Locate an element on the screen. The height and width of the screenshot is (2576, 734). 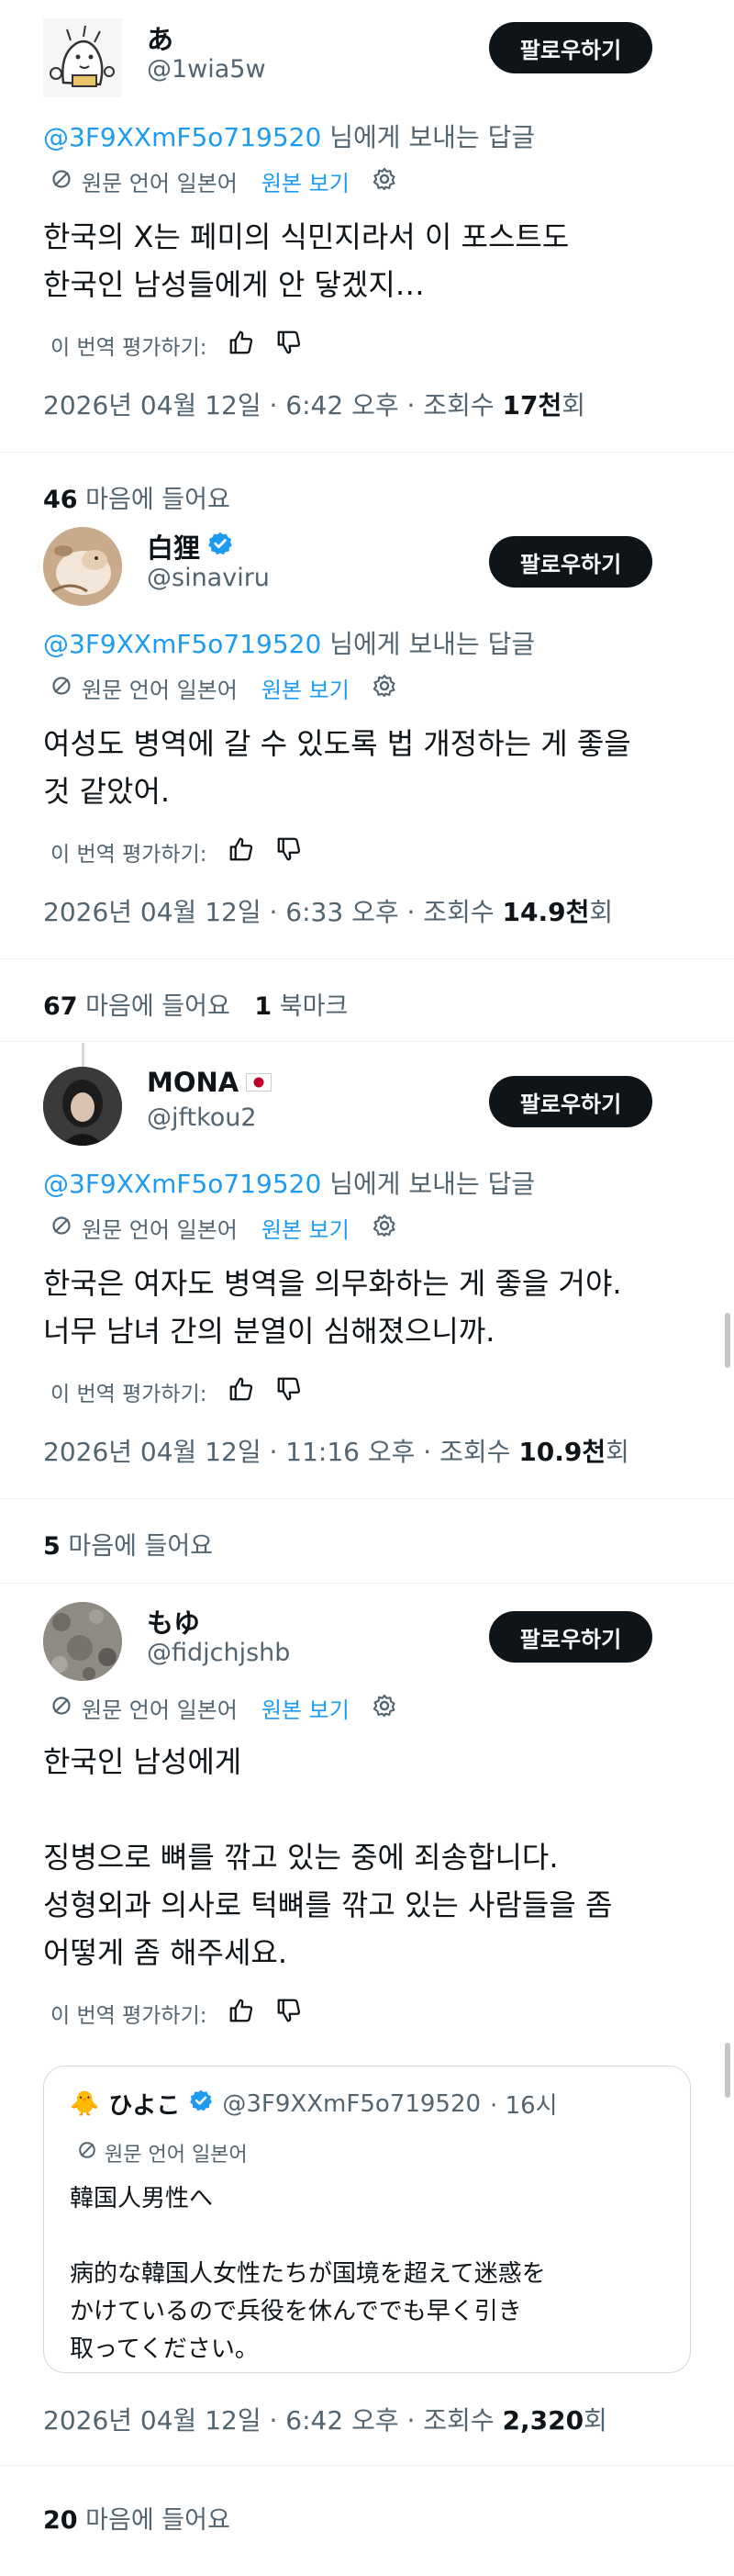
display-name-text: MONA is located at coordinates (193, 1082).